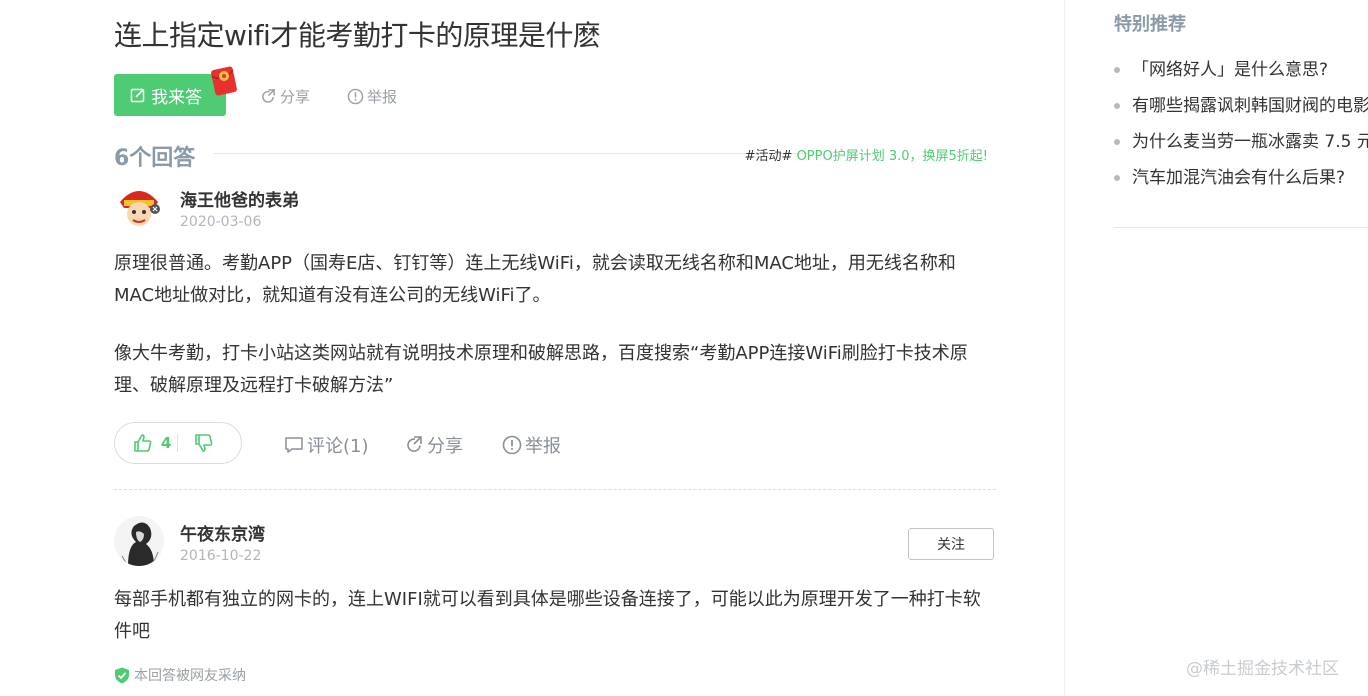 The width and height of the screenshot is (1368, 696). I want to click on comment-label: 评论(1), so click(338, 446).